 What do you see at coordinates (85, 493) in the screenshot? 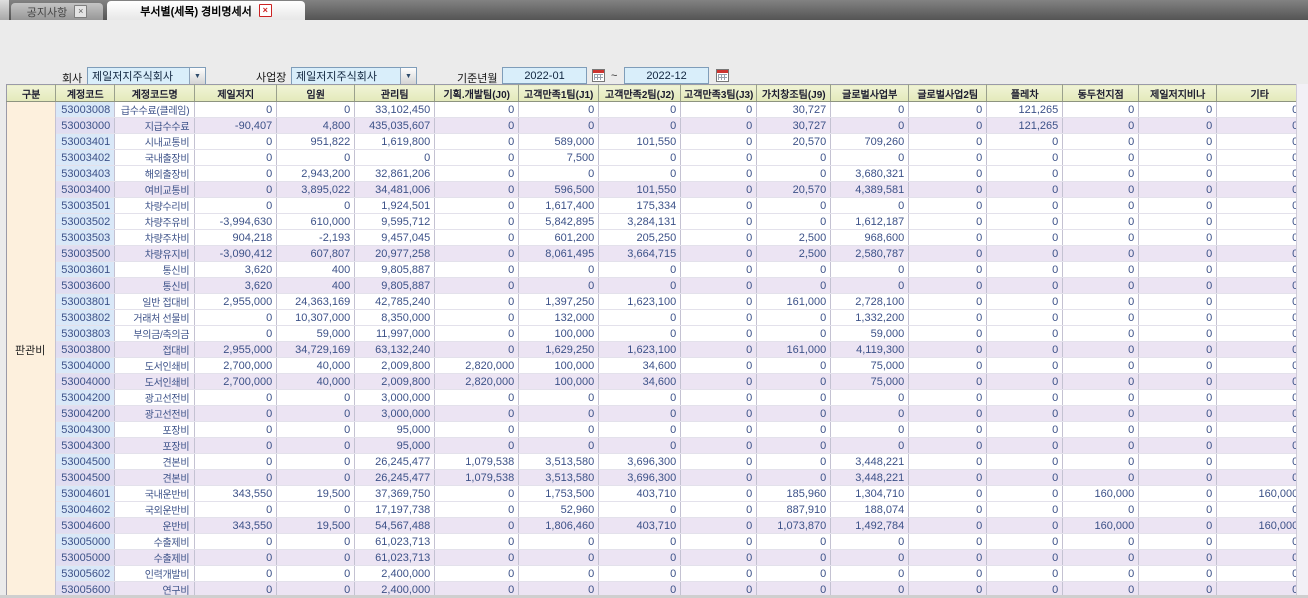
I see `account-code-cell: 53004601` at bounding box center [85, 493].